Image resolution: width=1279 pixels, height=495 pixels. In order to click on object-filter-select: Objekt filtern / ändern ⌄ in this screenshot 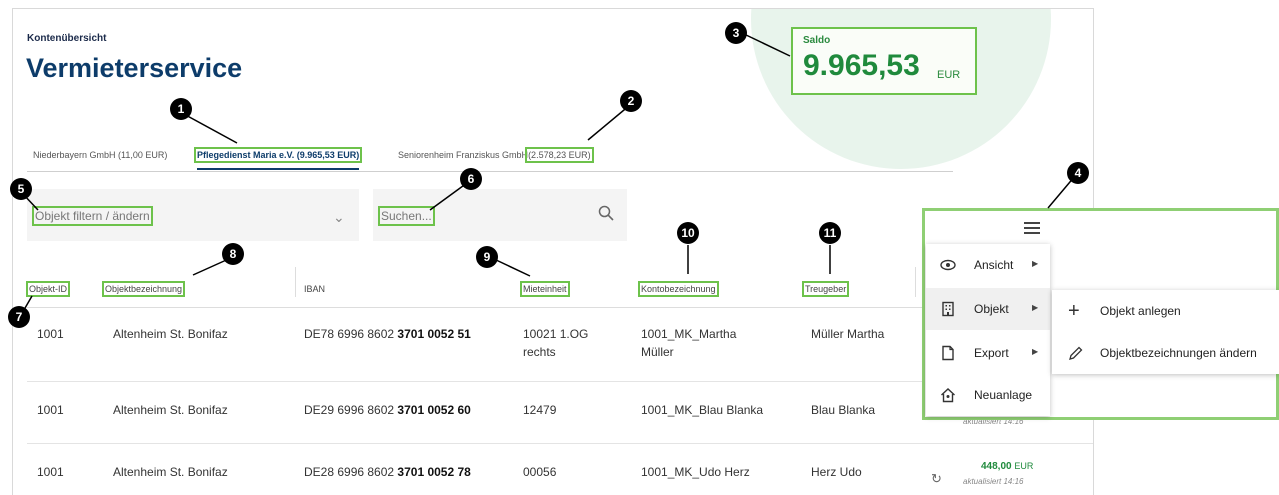, I will do `click(193, 215)`.